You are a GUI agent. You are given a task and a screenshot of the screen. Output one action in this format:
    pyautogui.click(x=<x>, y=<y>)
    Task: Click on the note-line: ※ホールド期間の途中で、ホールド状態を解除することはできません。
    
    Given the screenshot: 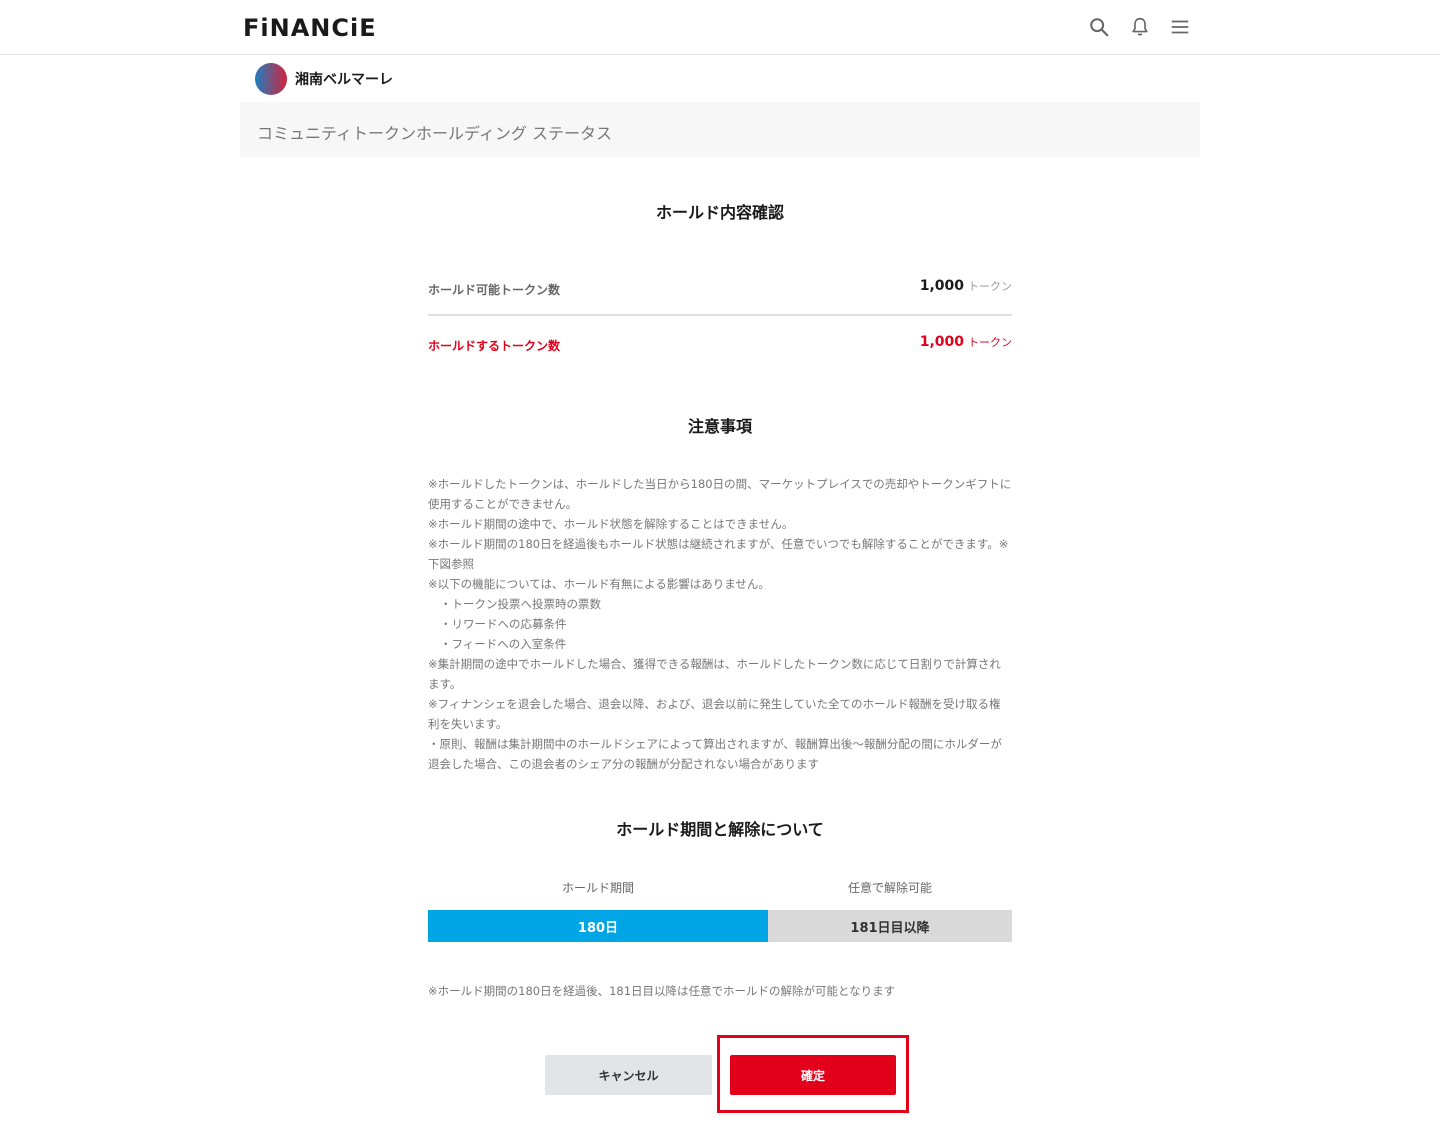 What is the action you would take?
    pyautogui.click(x=611, y=524)
    